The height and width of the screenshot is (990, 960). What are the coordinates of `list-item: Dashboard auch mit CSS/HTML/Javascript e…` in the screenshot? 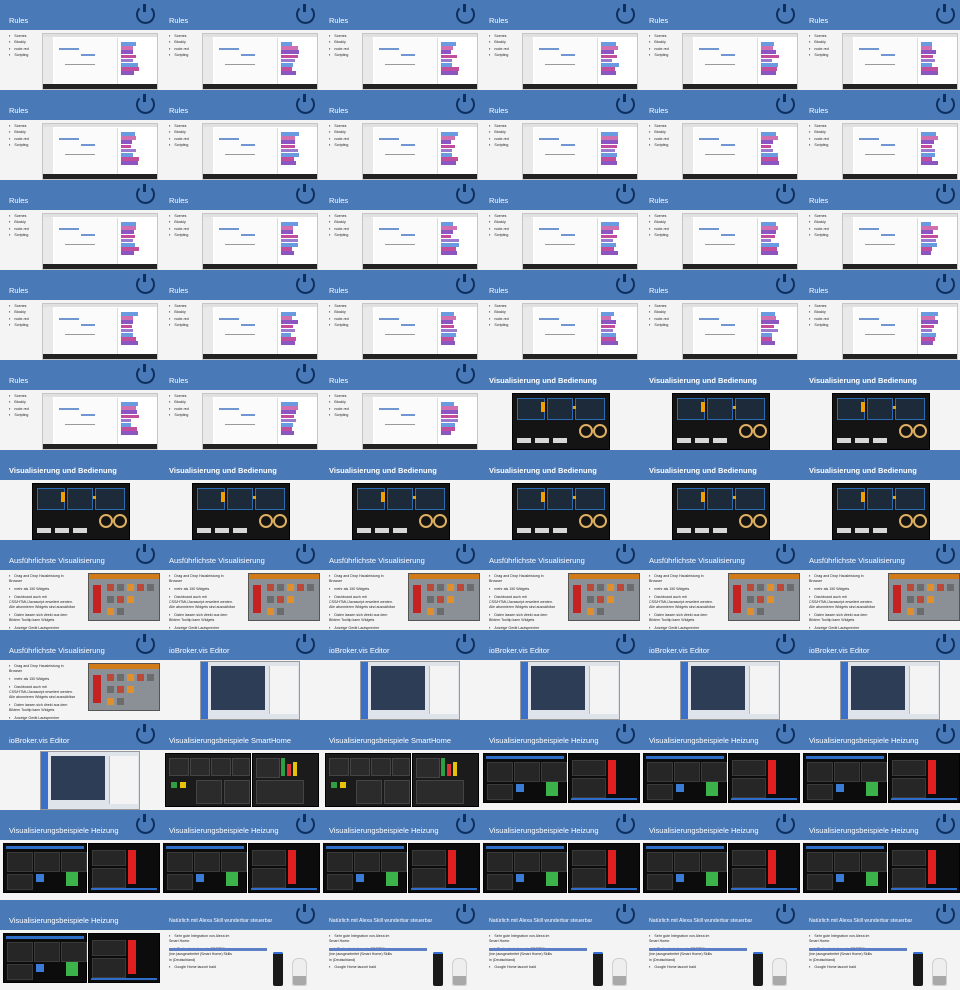 It's located at (362, 602).